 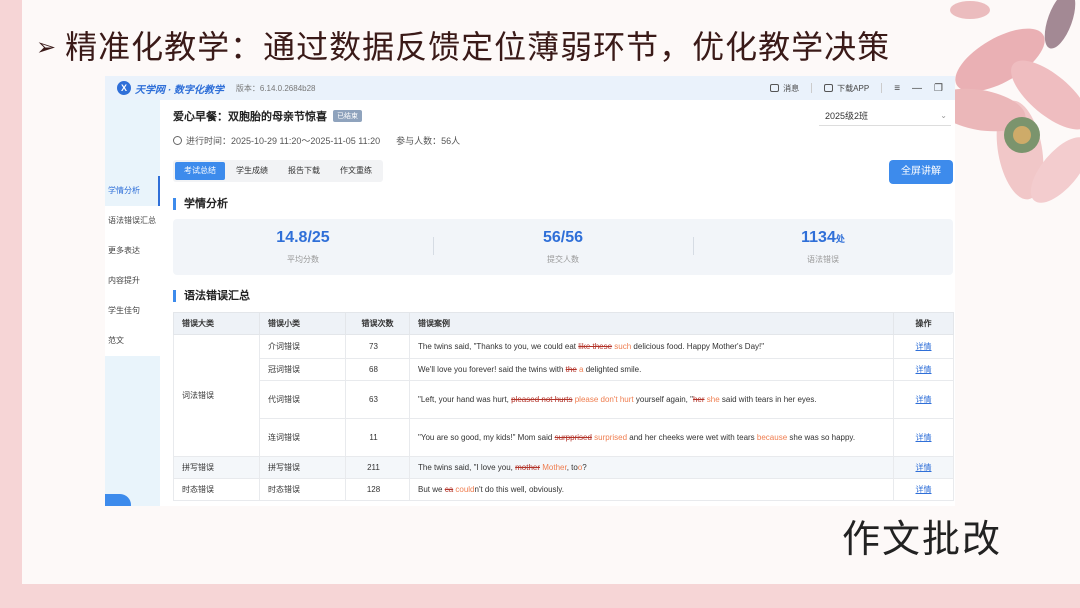 What do you see at coordinates (698, 399) in the screenshot?
I see `deleted-text: her` at bounding box center [698, 399].